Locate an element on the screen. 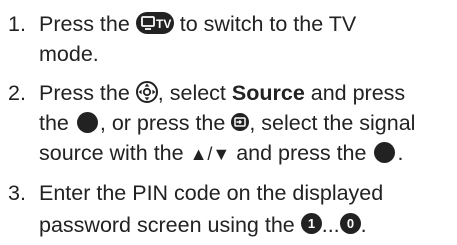  step-number: 1. is located at coordinates (17, 24).